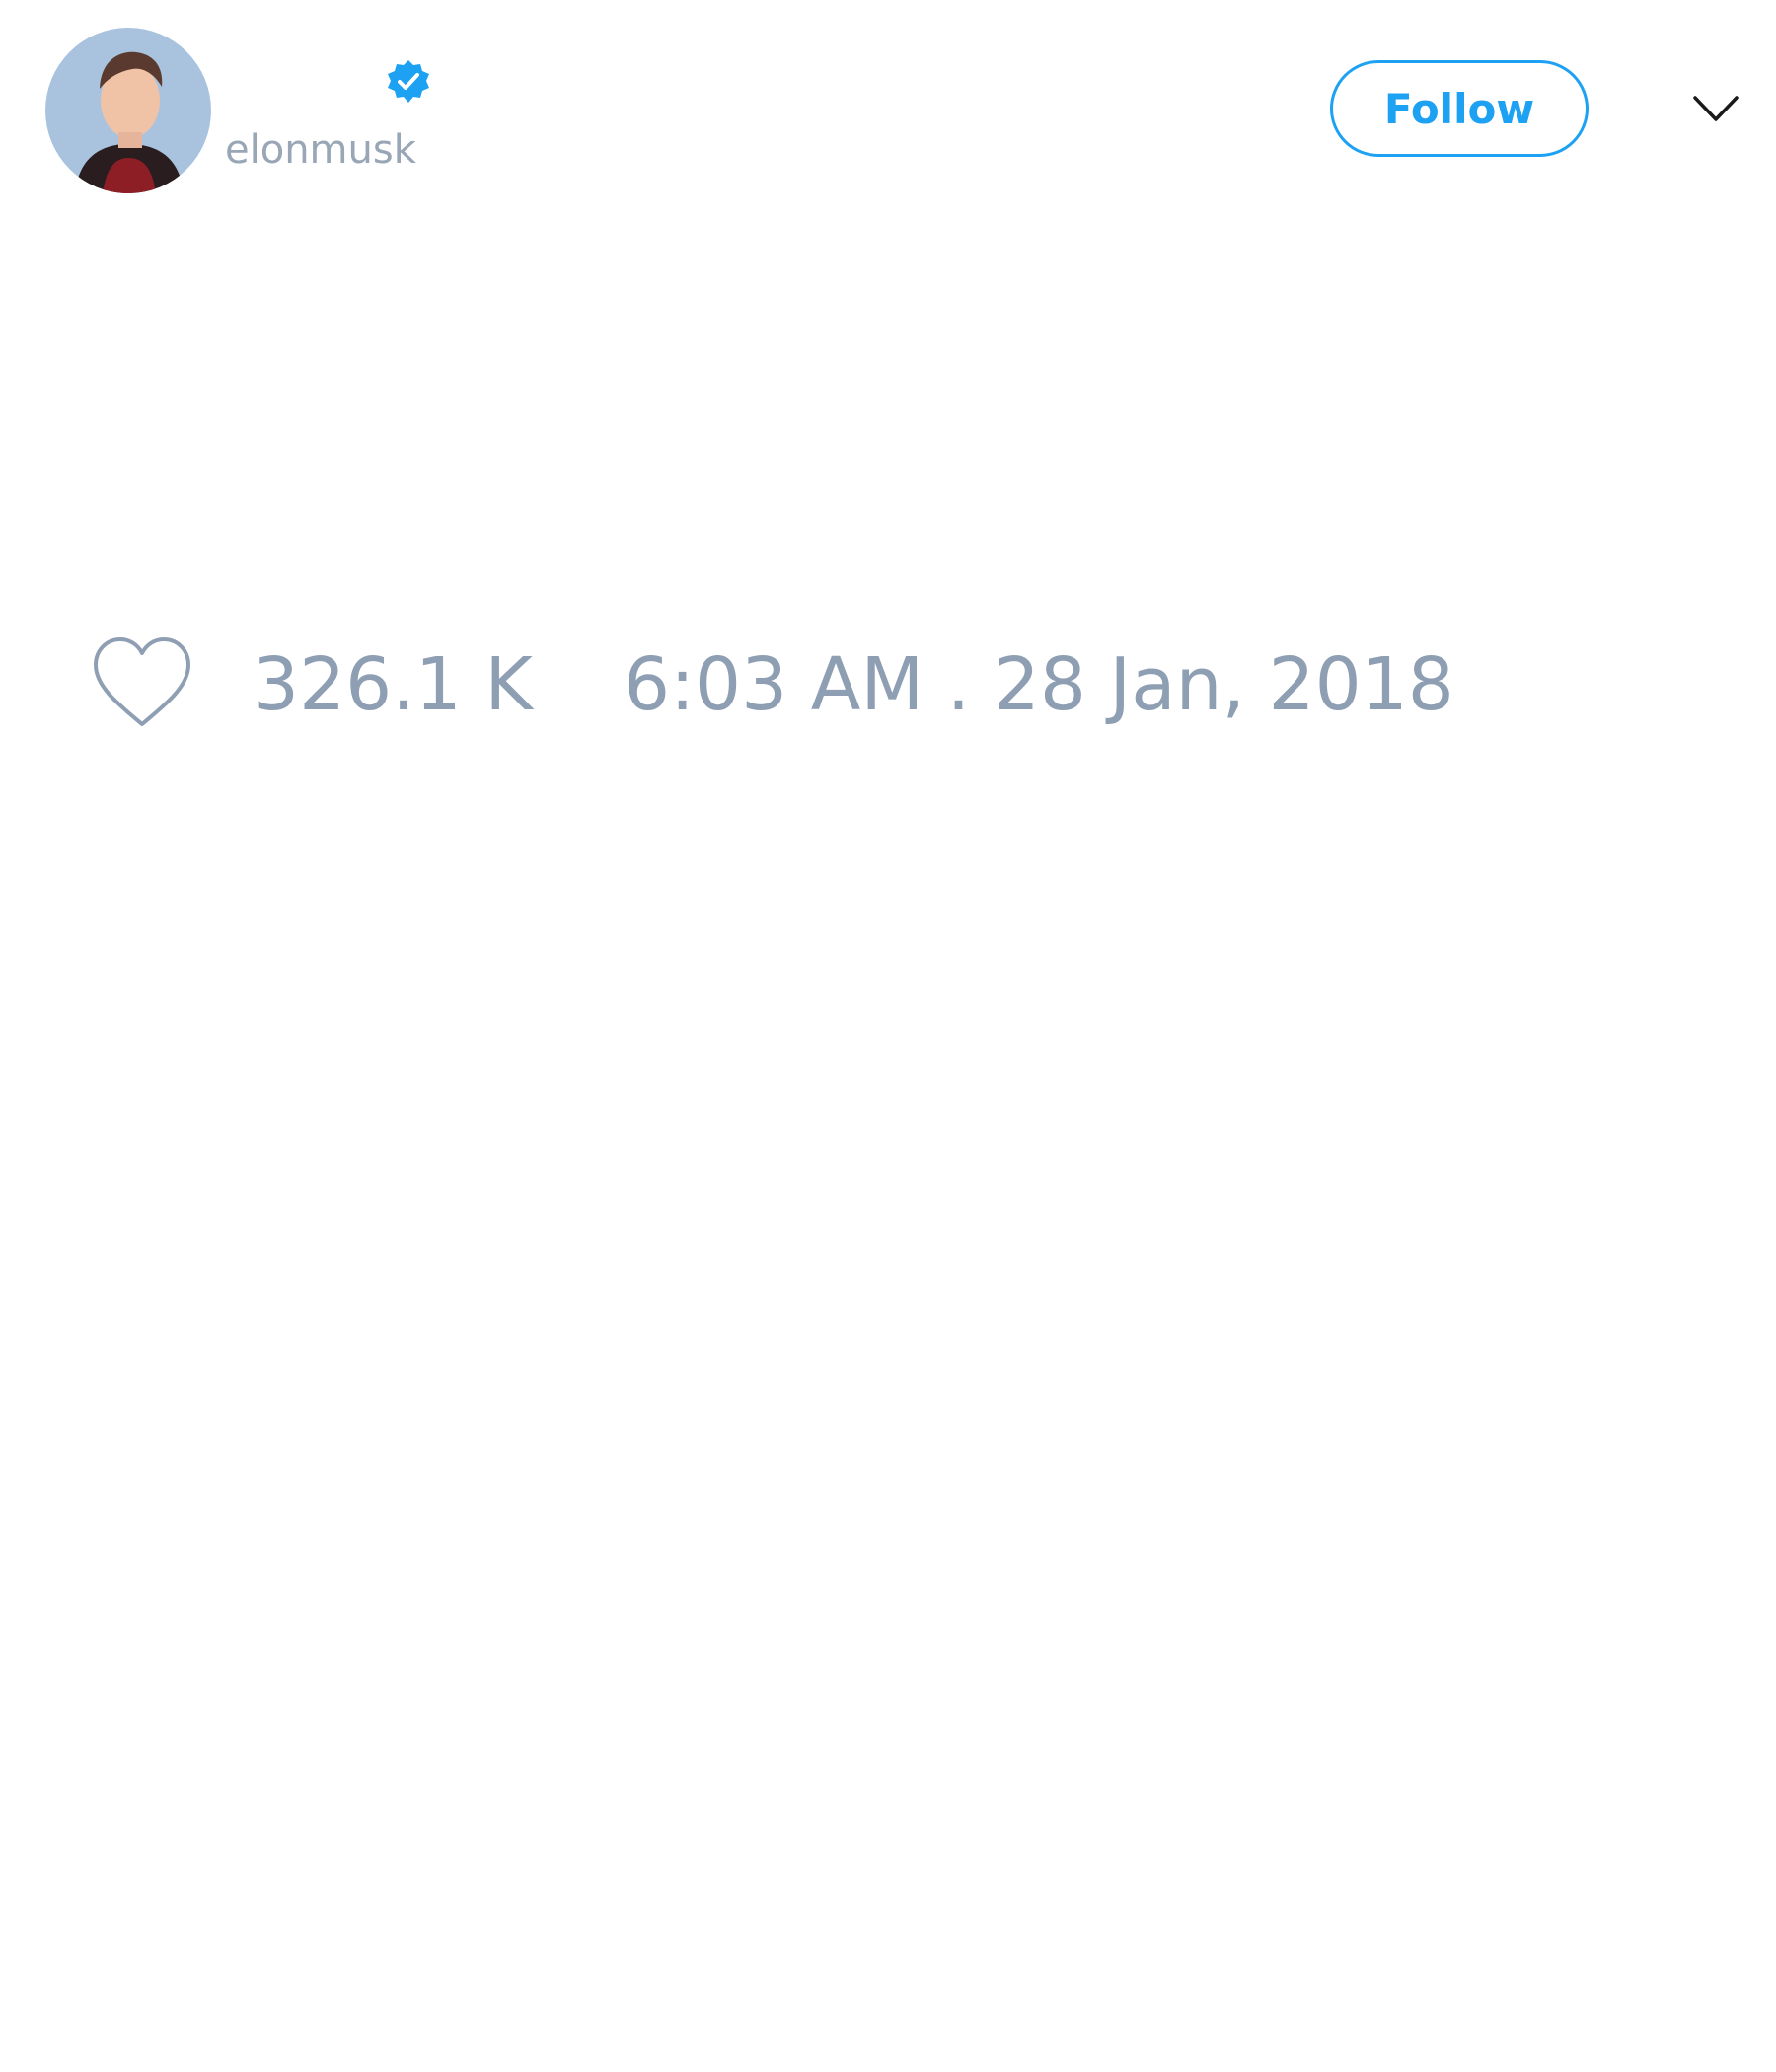 The image size is (1776, 2072). I want to click on like-count: 326.1 K, so click(393, 685).